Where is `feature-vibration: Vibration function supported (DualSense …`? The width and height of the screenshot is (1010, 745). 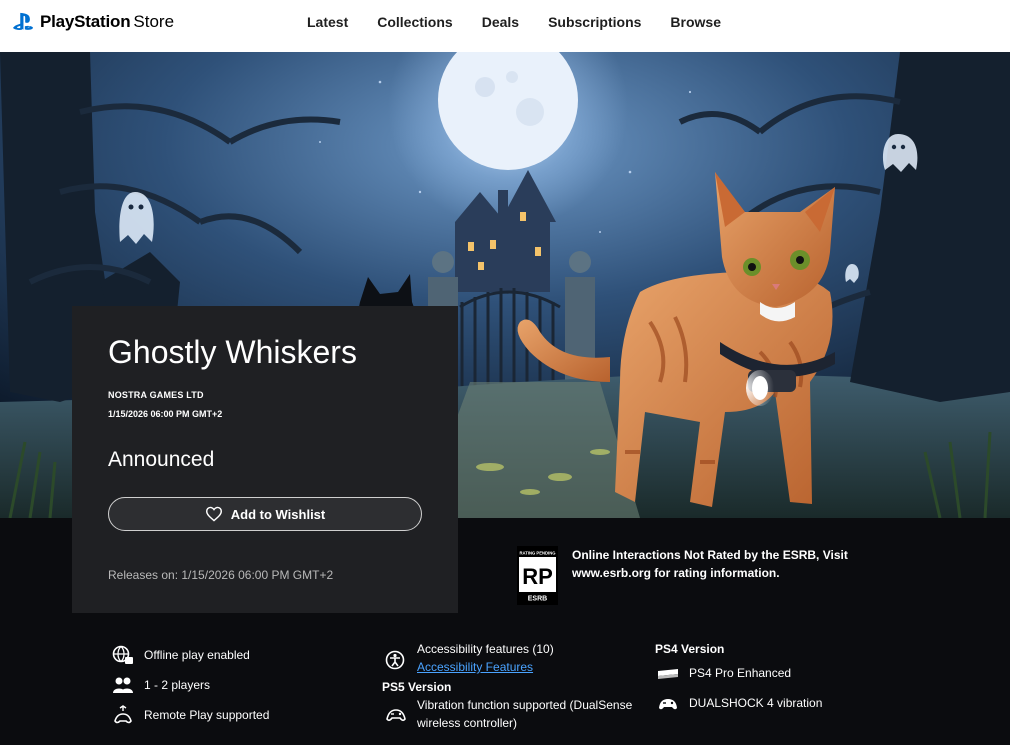 feature-vibration: Vibration function supported (DualSense … is located at coordinates (520, 714).